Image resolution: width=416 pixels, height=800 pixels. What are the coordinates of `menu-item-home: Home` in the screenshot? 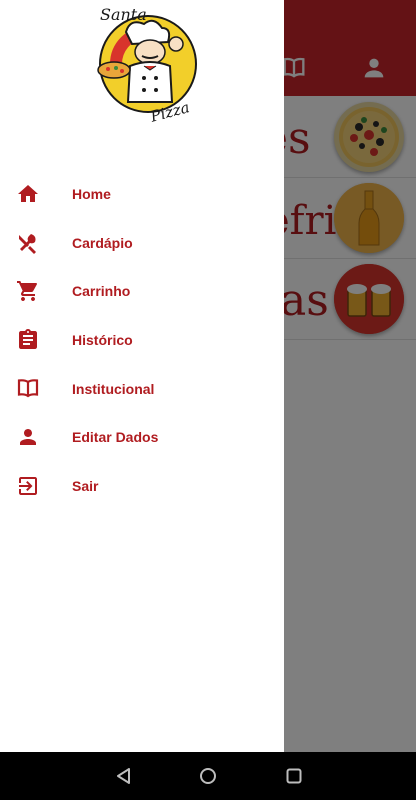 It's located at (142, 194).